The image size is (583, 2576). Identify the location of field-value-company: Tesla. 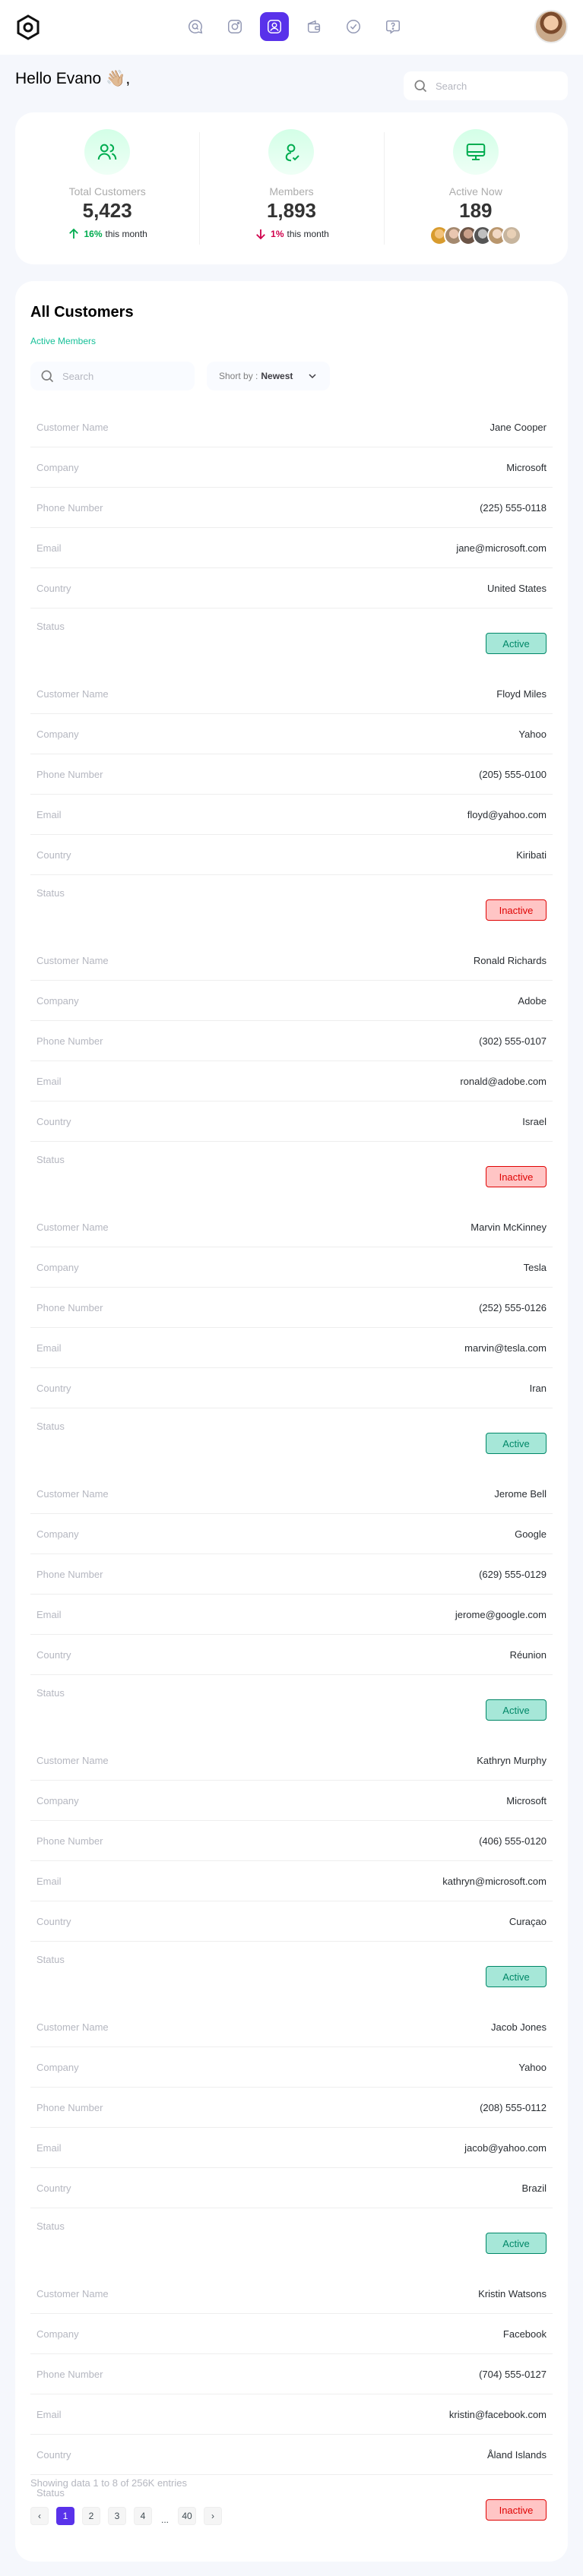
(535, 1267).